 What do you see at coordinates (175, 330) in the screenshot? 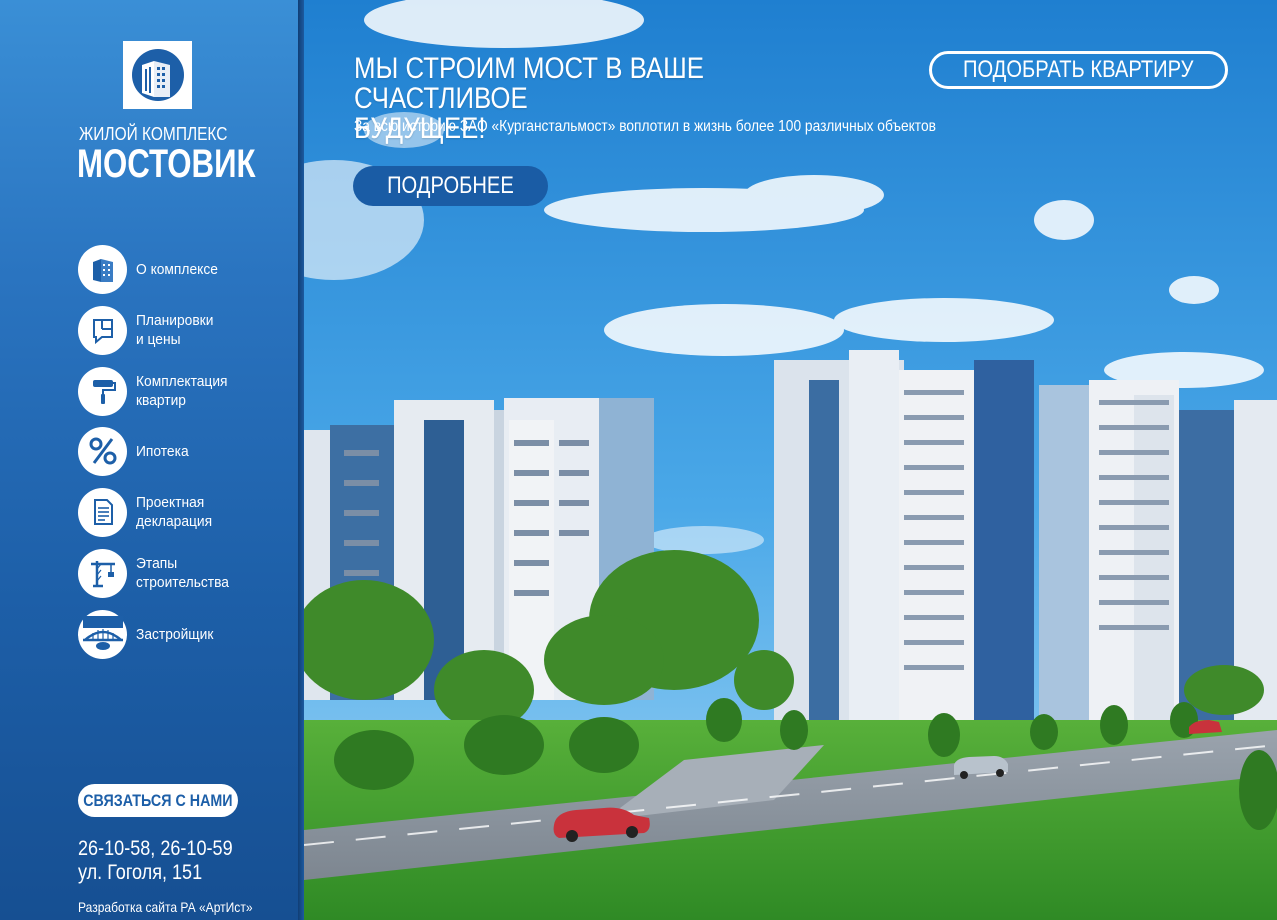
I see `nav-label-plans: Планировки и цены` at bounding box center [175, 330].